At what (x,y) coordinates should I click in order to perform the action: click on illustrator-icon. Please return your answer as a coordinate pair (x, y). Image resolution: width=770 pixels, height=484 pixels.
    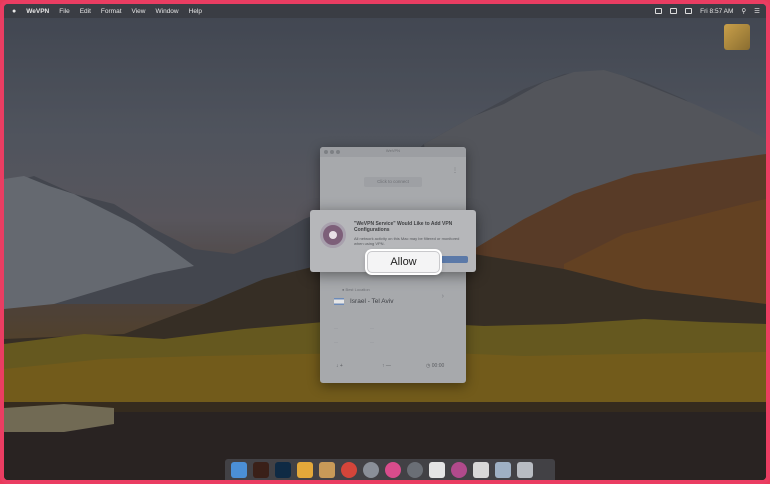
    Looking at the image, I should click on (261, 470).